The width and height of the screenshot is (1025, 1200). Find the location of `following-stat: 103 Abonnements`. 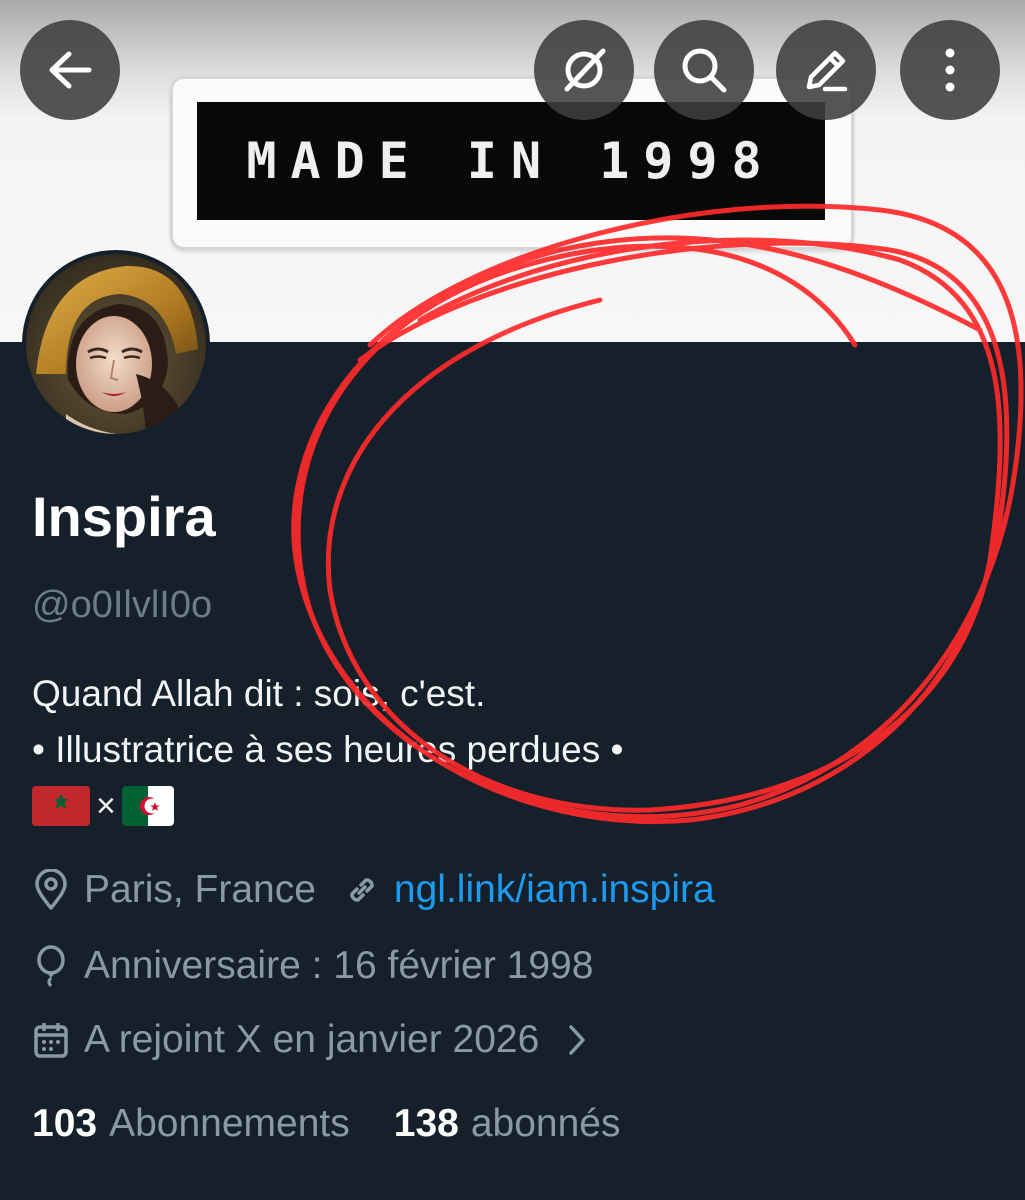

following-stat: 103 Abonnements is located at coordinates (191, 1124).